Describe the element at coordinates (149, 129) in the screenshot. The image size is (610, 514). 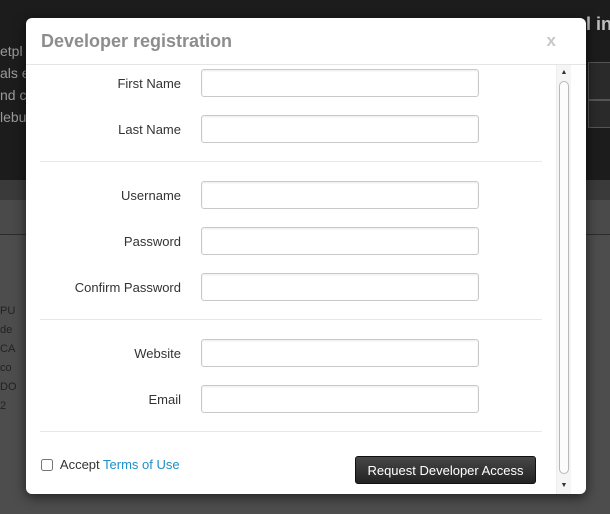
I see `last-name-label: Last Name` at that location.